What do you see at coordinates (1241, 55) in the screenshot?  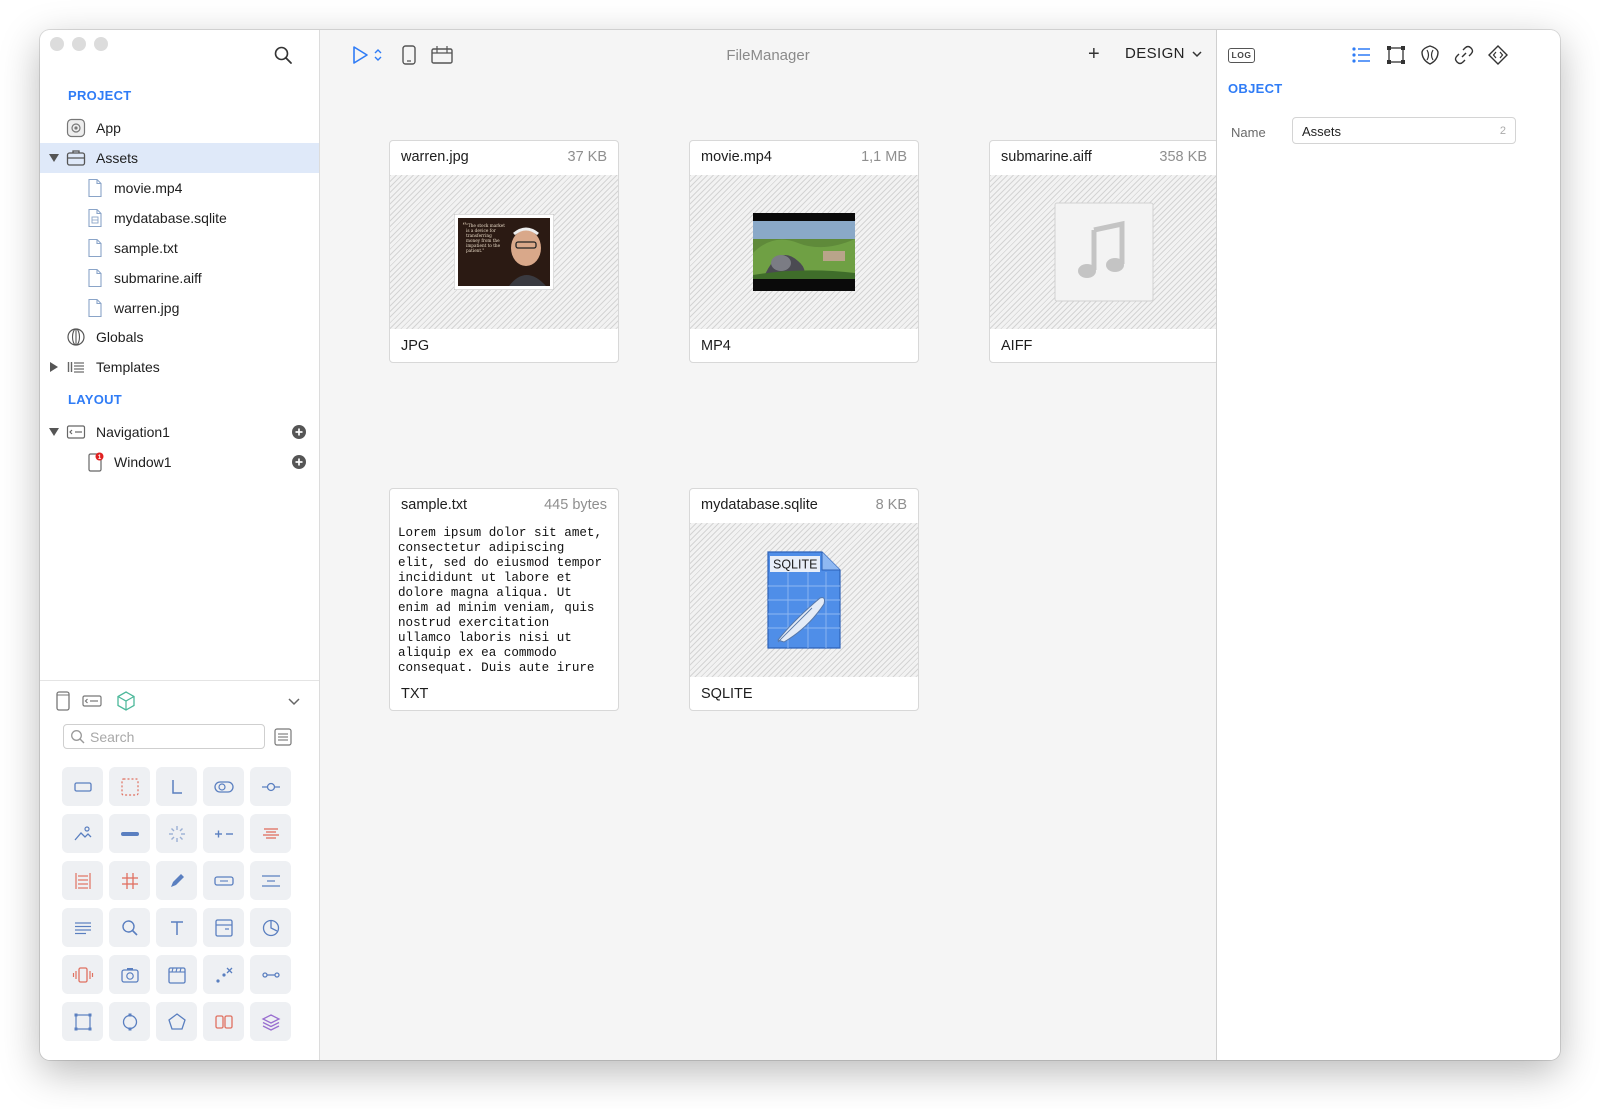 I see `log-button: LOG` at bounding box center [1241, 55].